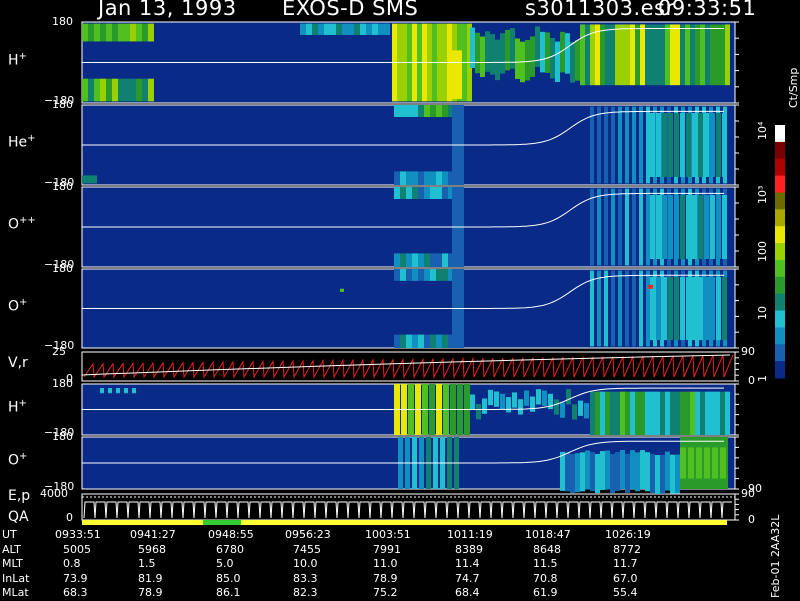 This screenshot has width=800, height=601. What do you see at coordinates (388, 534) in the screenshot?
I see `table-cell: 1003:51` at bounding box center [388, 534].